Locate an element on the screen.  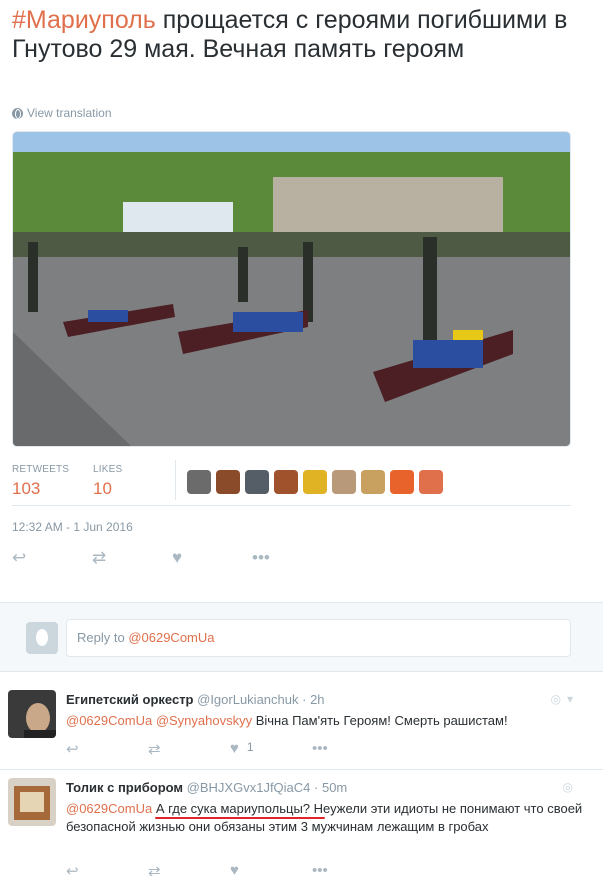
reply-prefix: Reply to is located at coordinates (103, 637).